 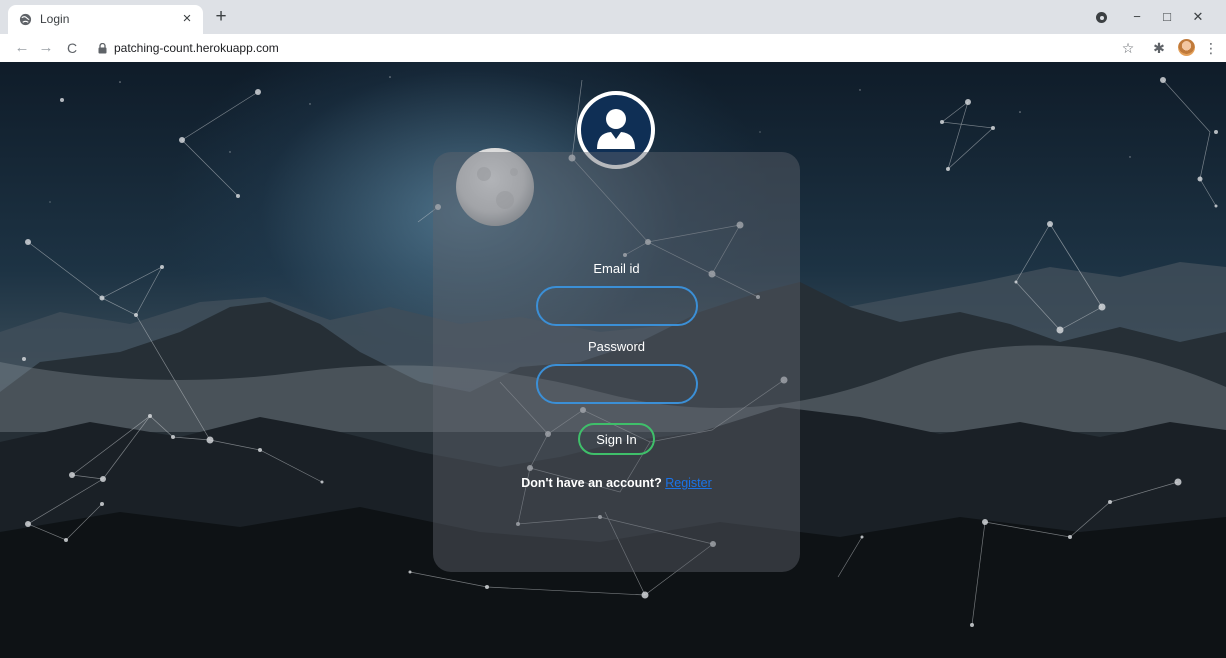 What do you see at coordinates (1186, 47) in the screenshot?
I see `profile-avatar` at bounding box center [1186, 47].